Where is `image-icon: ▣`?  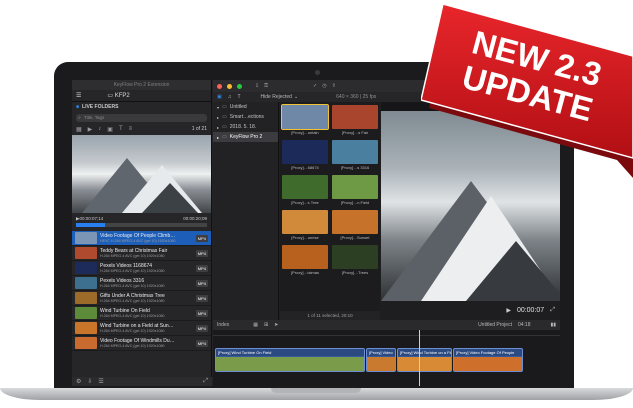 image-icon: ▣ is located at coordinates (110, 129).